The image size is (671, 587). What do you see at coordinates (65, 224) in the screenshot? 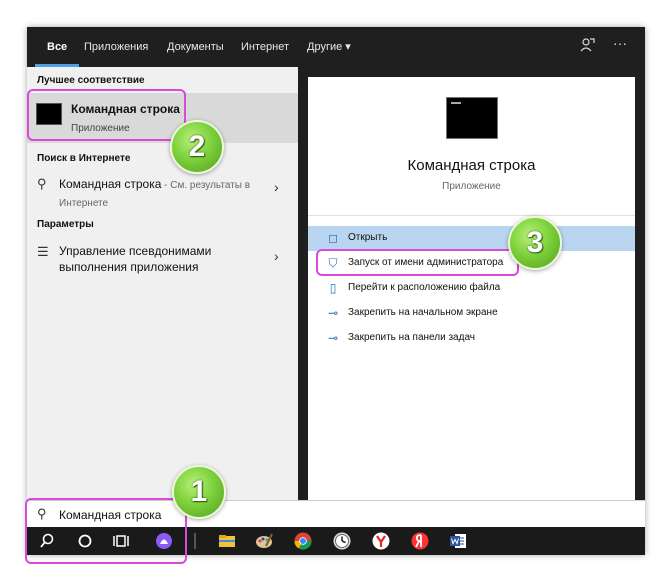
I see `settings-heading: Параметры` at bounding box center [65, 224].